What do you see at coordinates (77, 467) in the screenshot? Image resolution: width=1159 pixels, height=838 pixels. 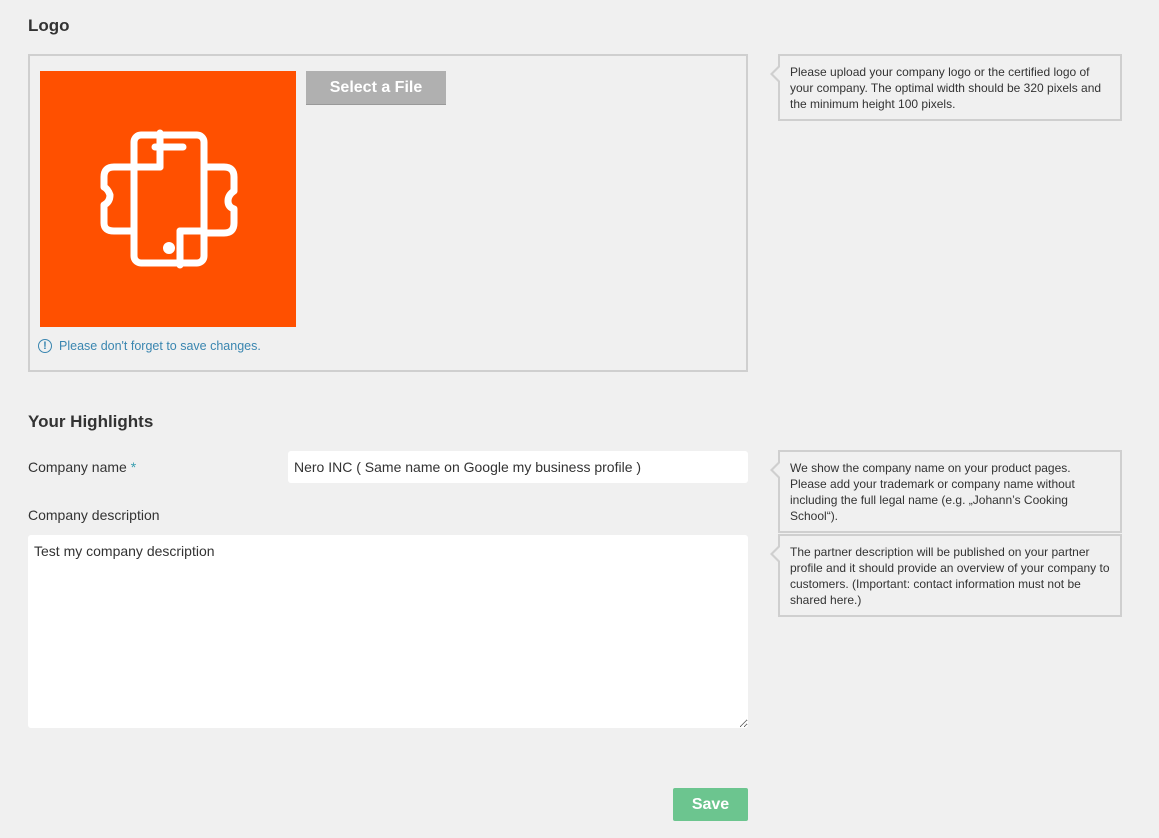 I see `company-name-label-text: Company name` at bounding box center [77, 467].